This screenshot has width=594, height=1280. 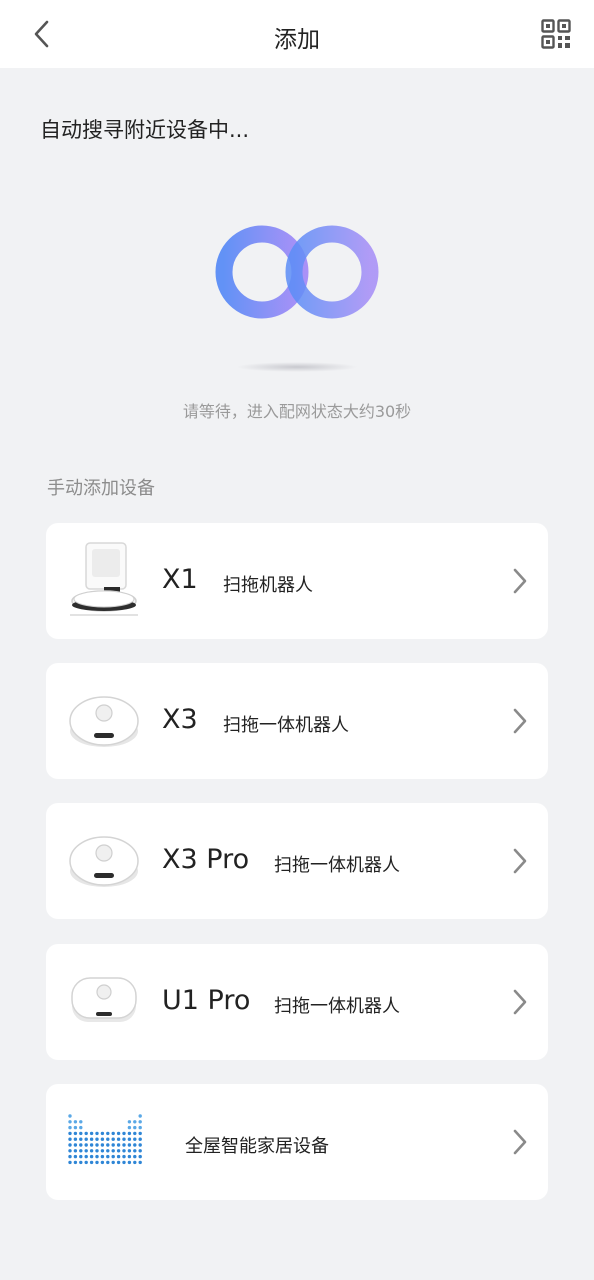 I want to click on device-card-x3: X3 扫拖一体机器人, so click(x=297, y=721).